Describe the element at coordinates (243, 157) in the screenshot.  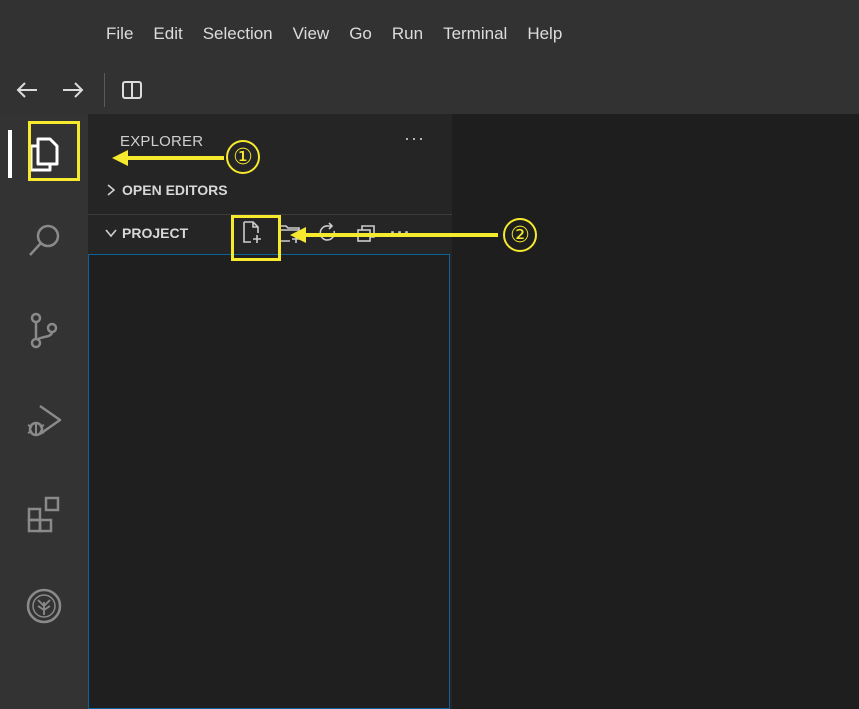
I see `annotation-number-1: ①` at that location.